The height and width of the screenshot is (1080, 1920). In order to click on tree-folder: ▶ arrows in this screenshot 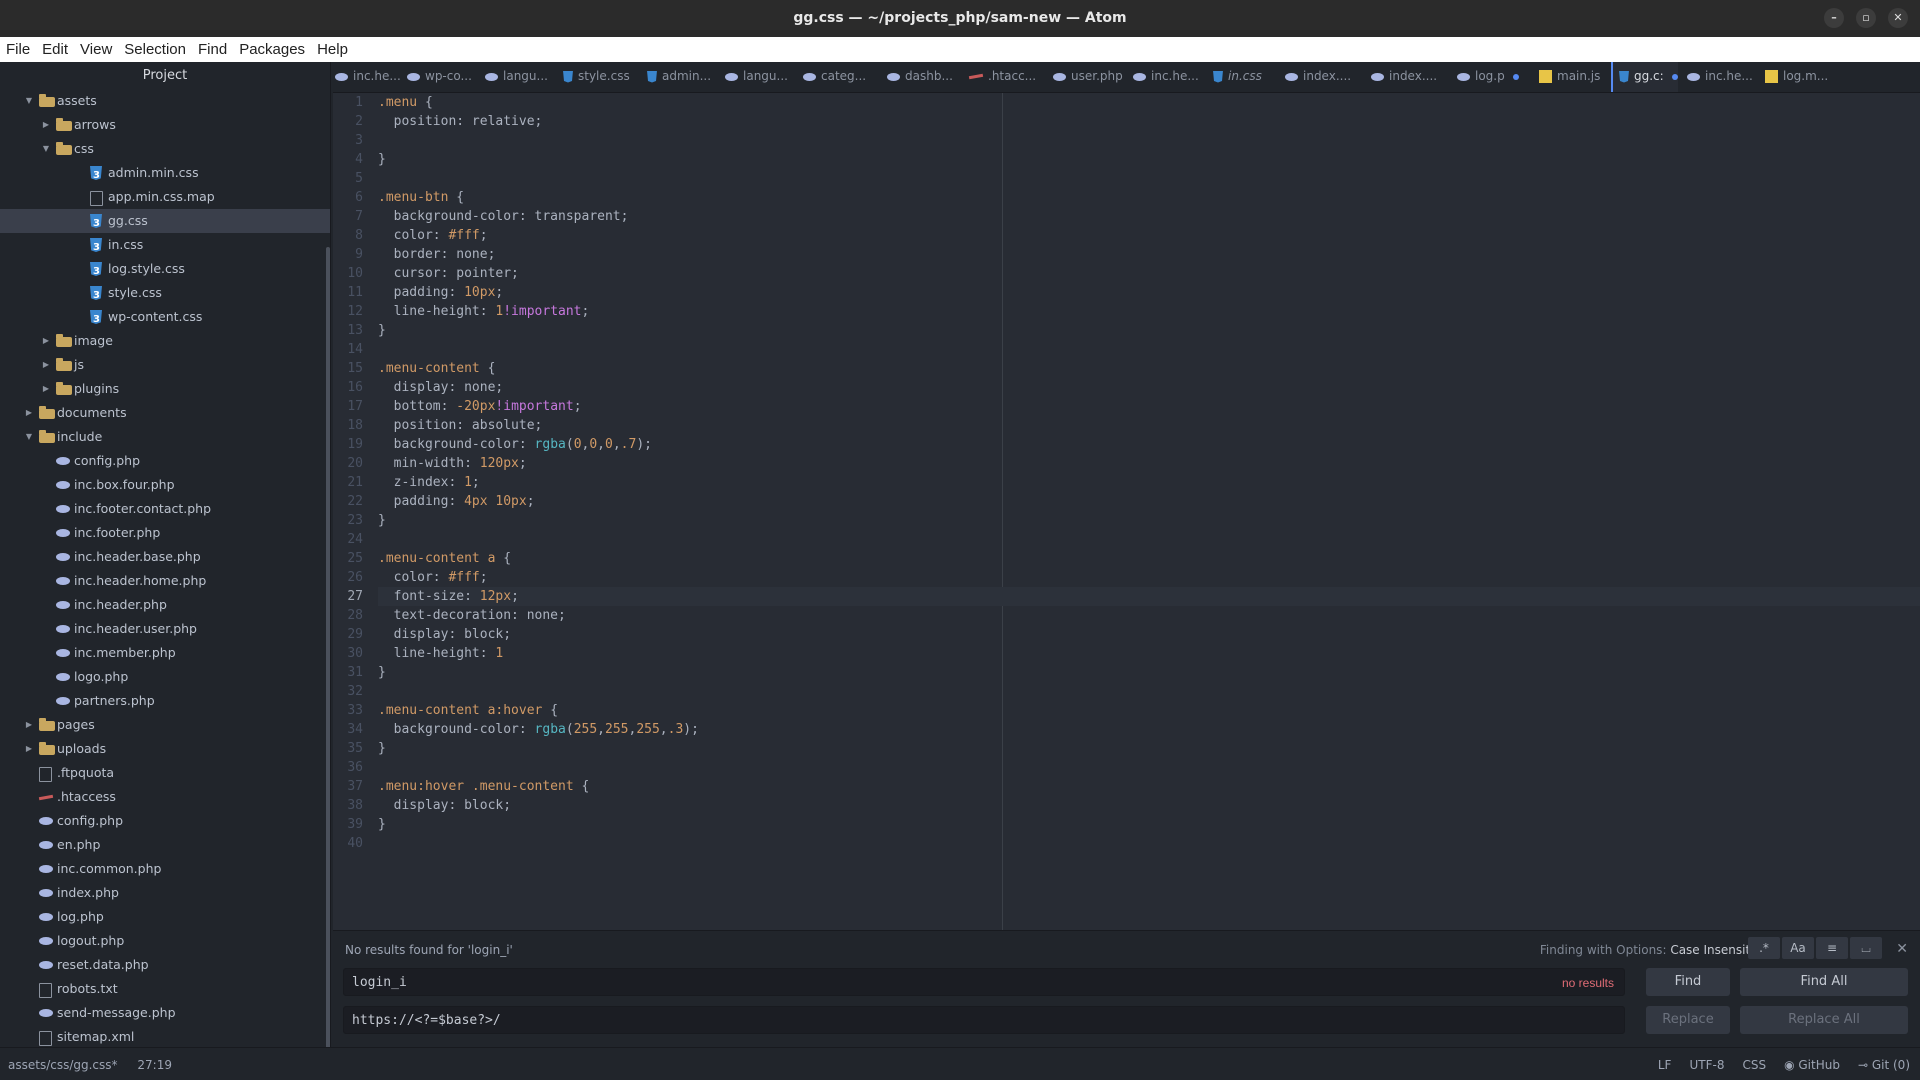, I will do `click(165, 125)`.